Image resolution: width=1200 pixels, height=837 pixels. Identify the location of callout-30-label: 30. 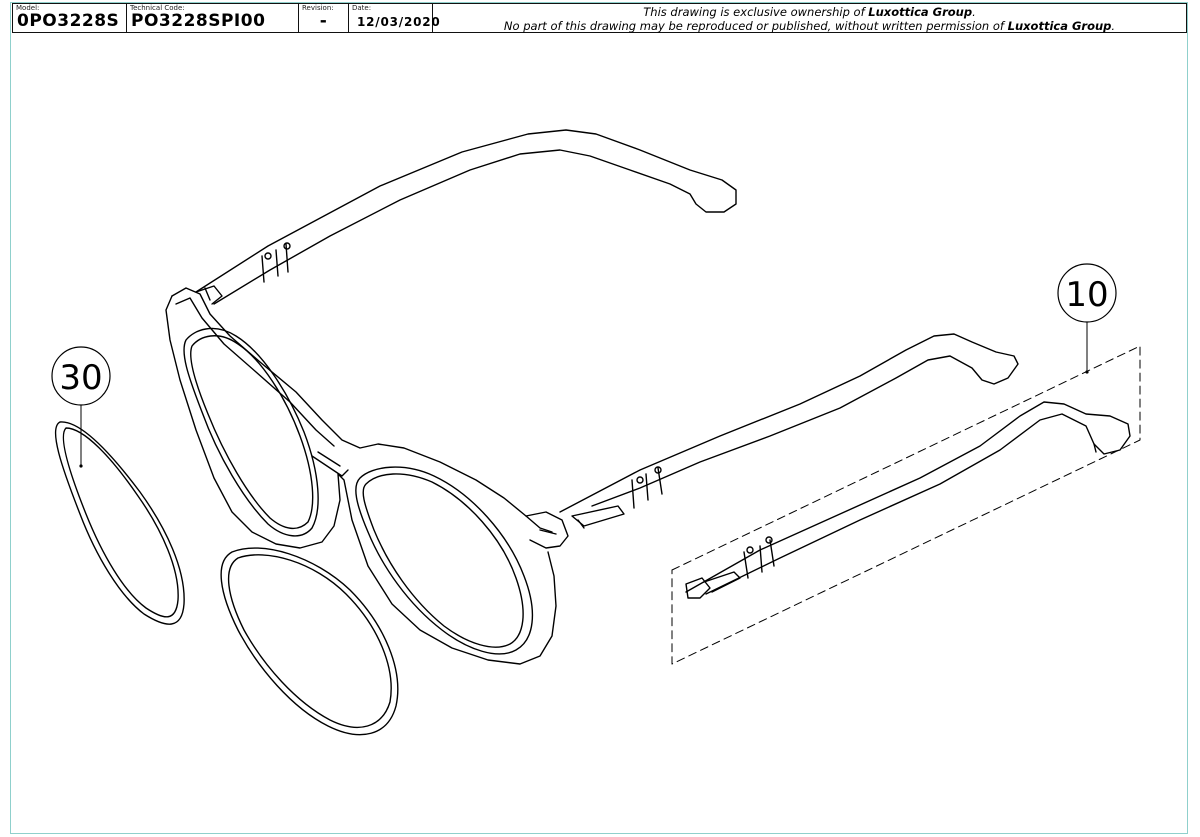
(80, 378).